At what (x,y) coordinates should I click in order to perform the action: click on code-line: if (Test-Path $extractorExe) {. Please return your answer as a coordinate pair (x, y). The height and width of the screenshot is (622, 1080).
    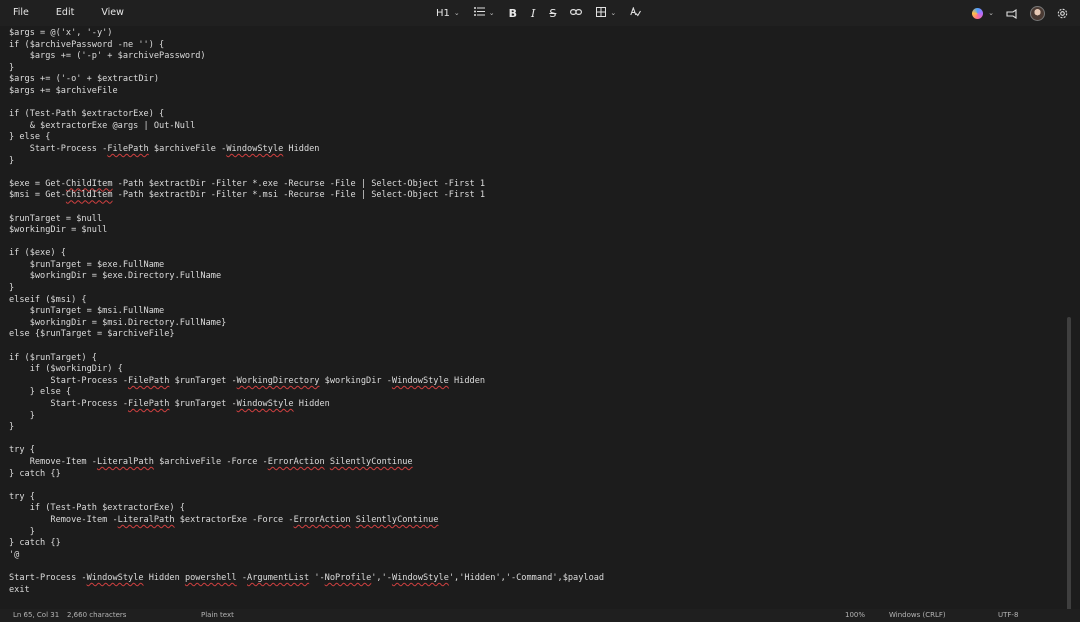
    Looking at the image, I should click on (306, 115).